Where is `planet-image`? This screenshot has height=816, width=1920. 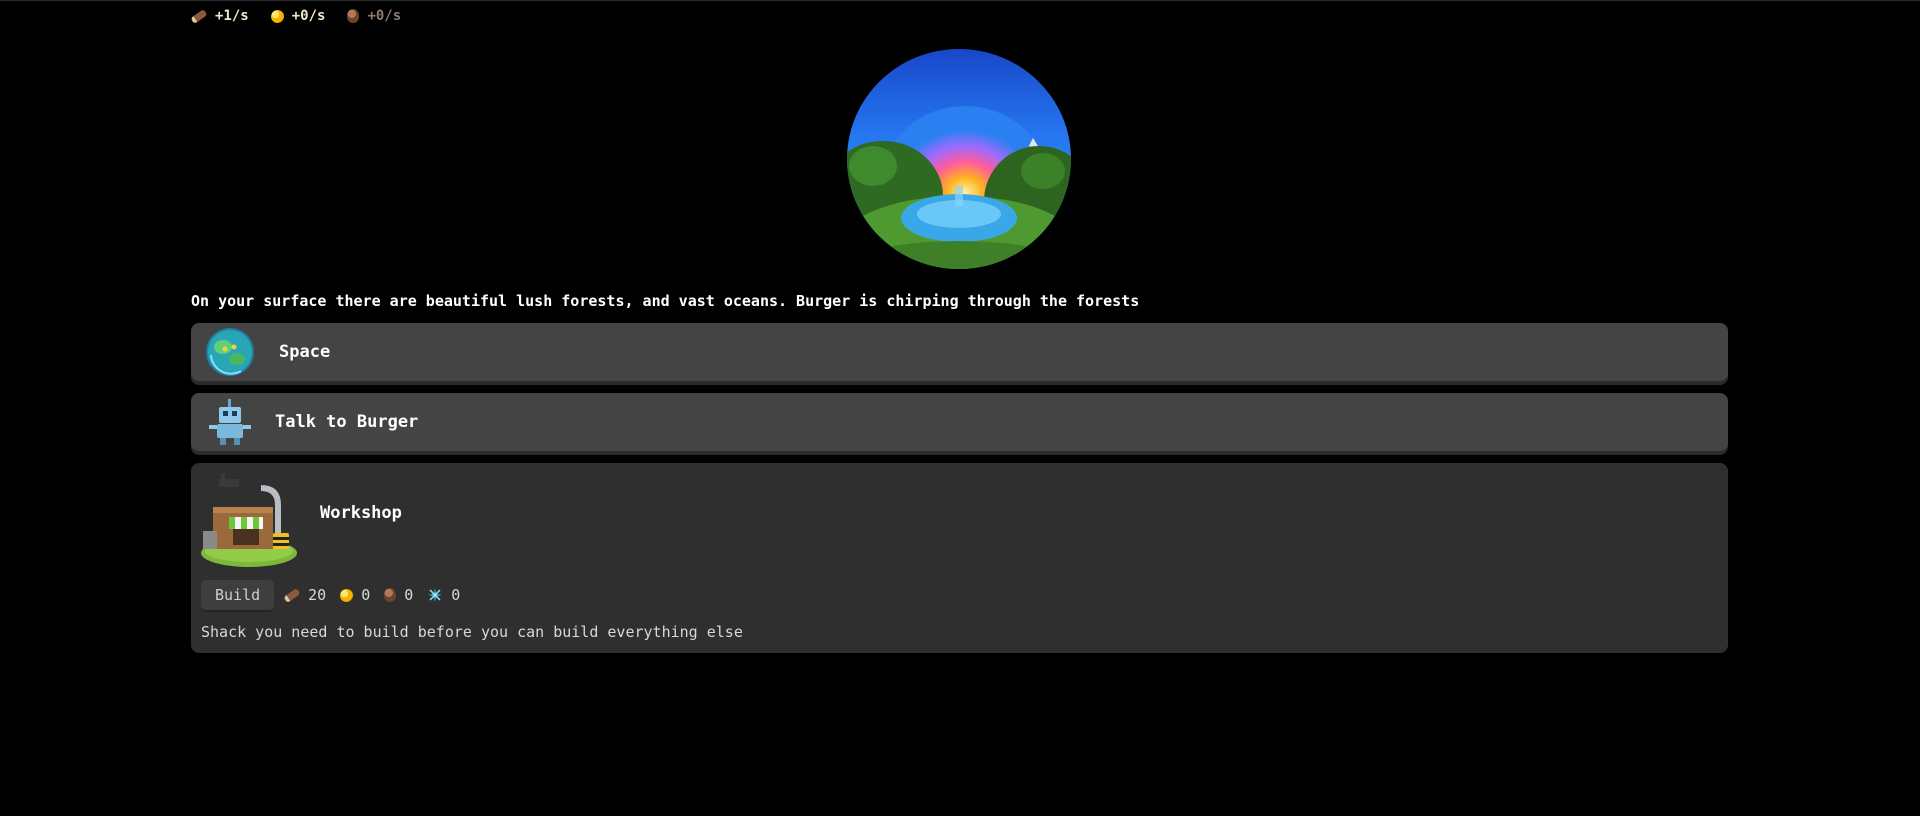 planet-image is located at coordinates (959, 159).